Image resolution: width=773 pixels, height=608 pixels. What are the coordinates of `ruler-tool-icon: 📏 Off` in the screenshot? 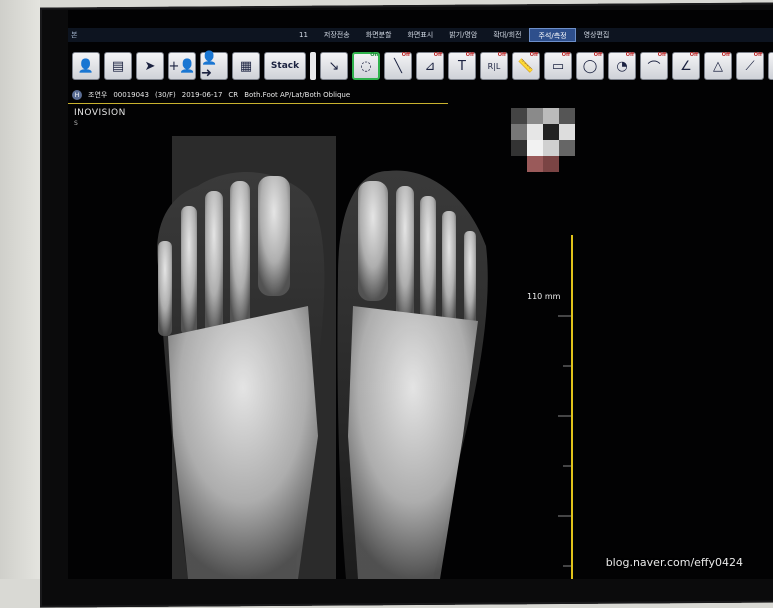 It's located at (526, 66).